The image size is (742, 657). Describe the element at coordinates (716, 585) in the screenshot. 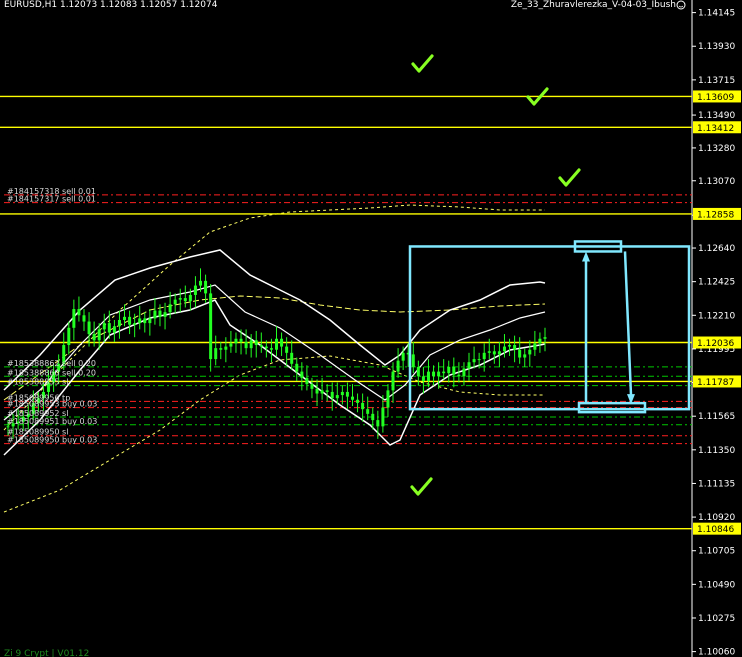

I see `y-tick-label: 1.10490` at that location.